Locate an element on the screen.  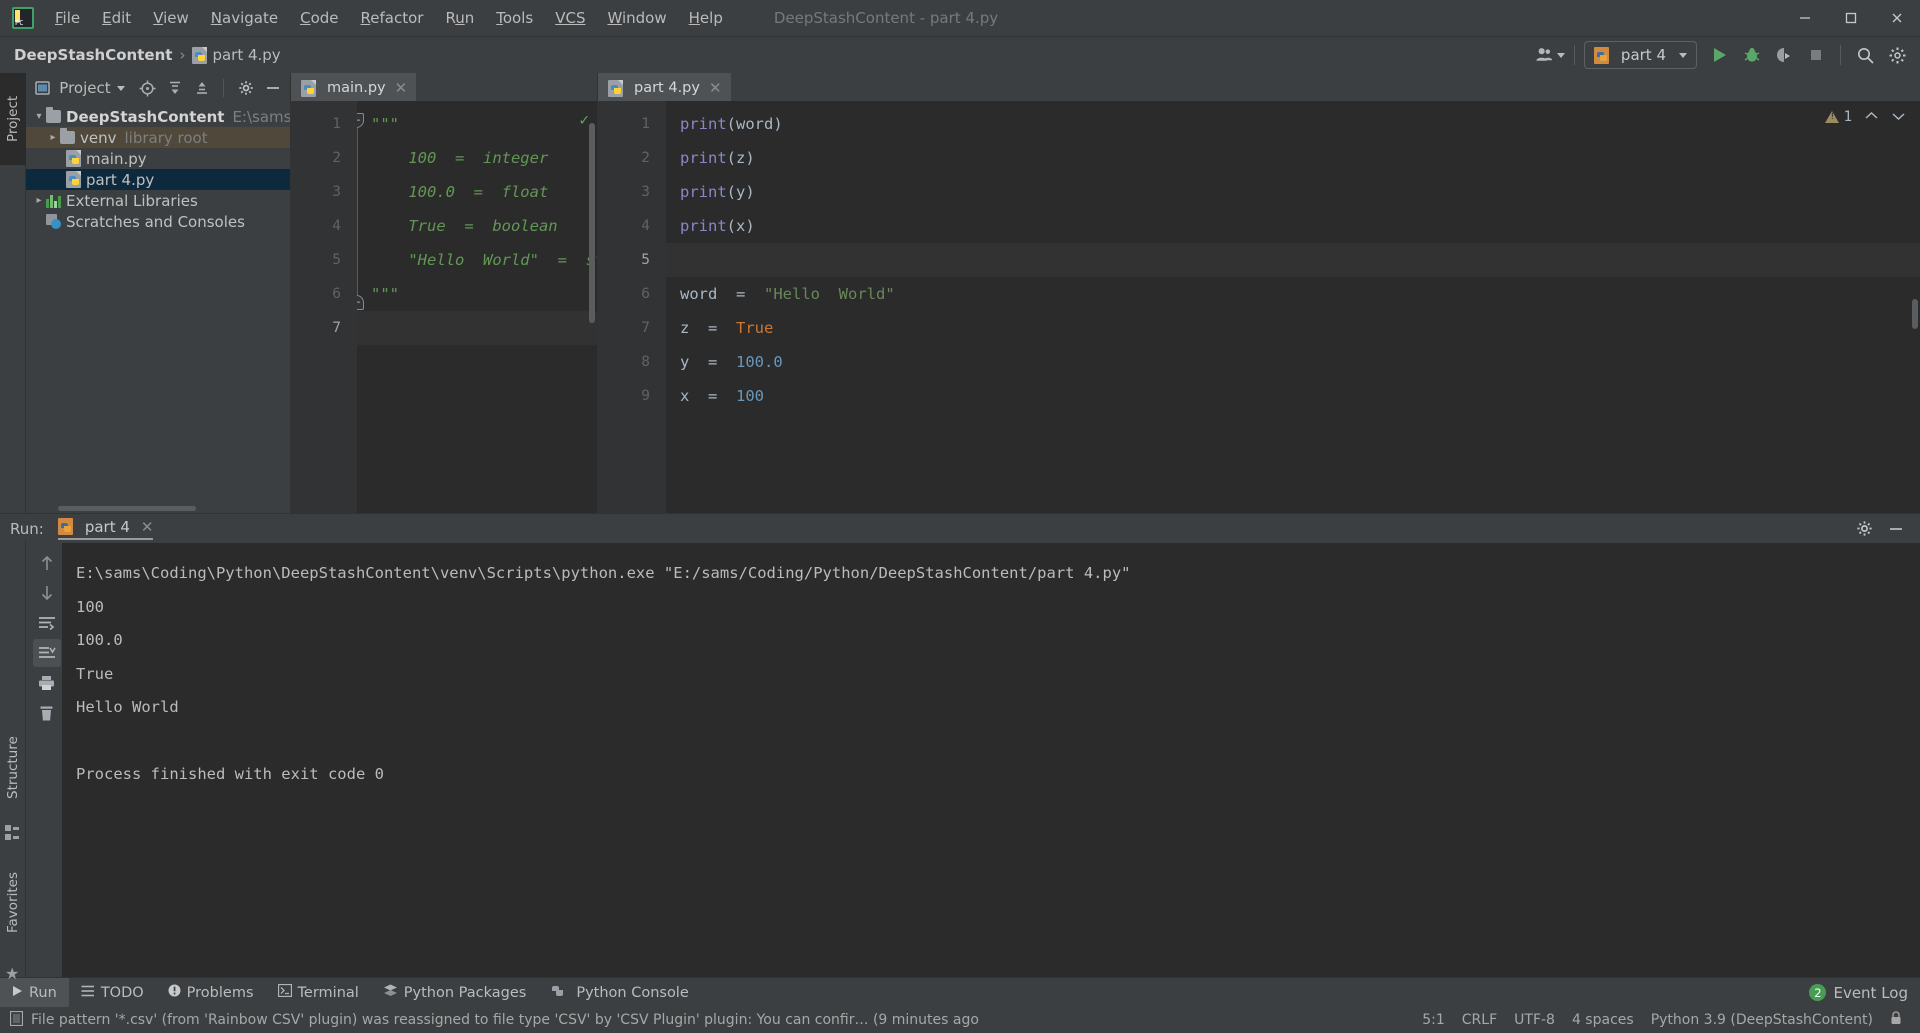
next-problem-icon is located at coordinates (1898, 117).